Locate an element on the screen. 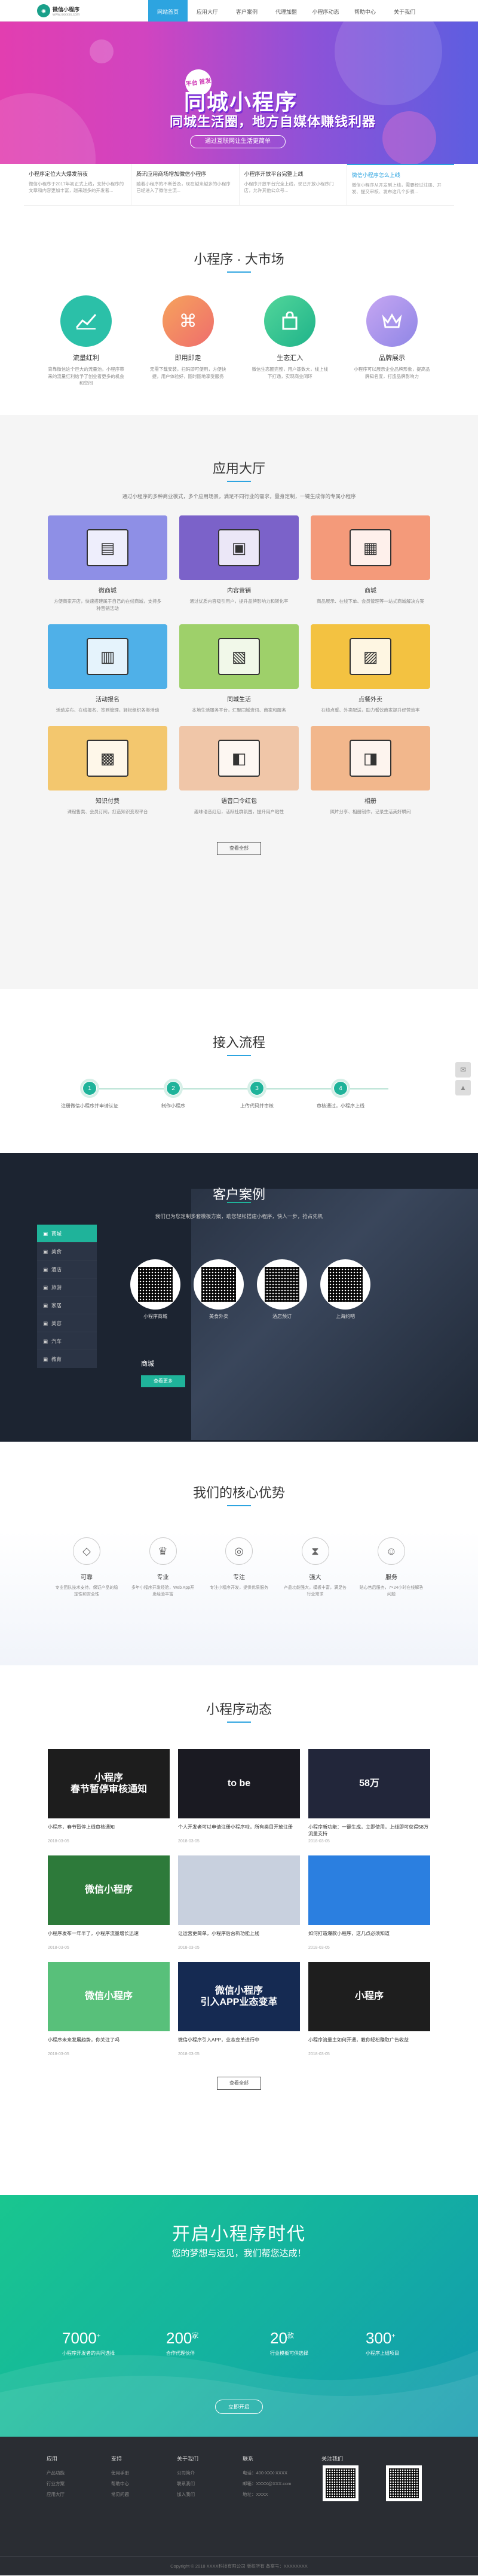 This screenshot has height=2576, width=478. case-category-label: 美食 is located at coordinates (57, 1251).